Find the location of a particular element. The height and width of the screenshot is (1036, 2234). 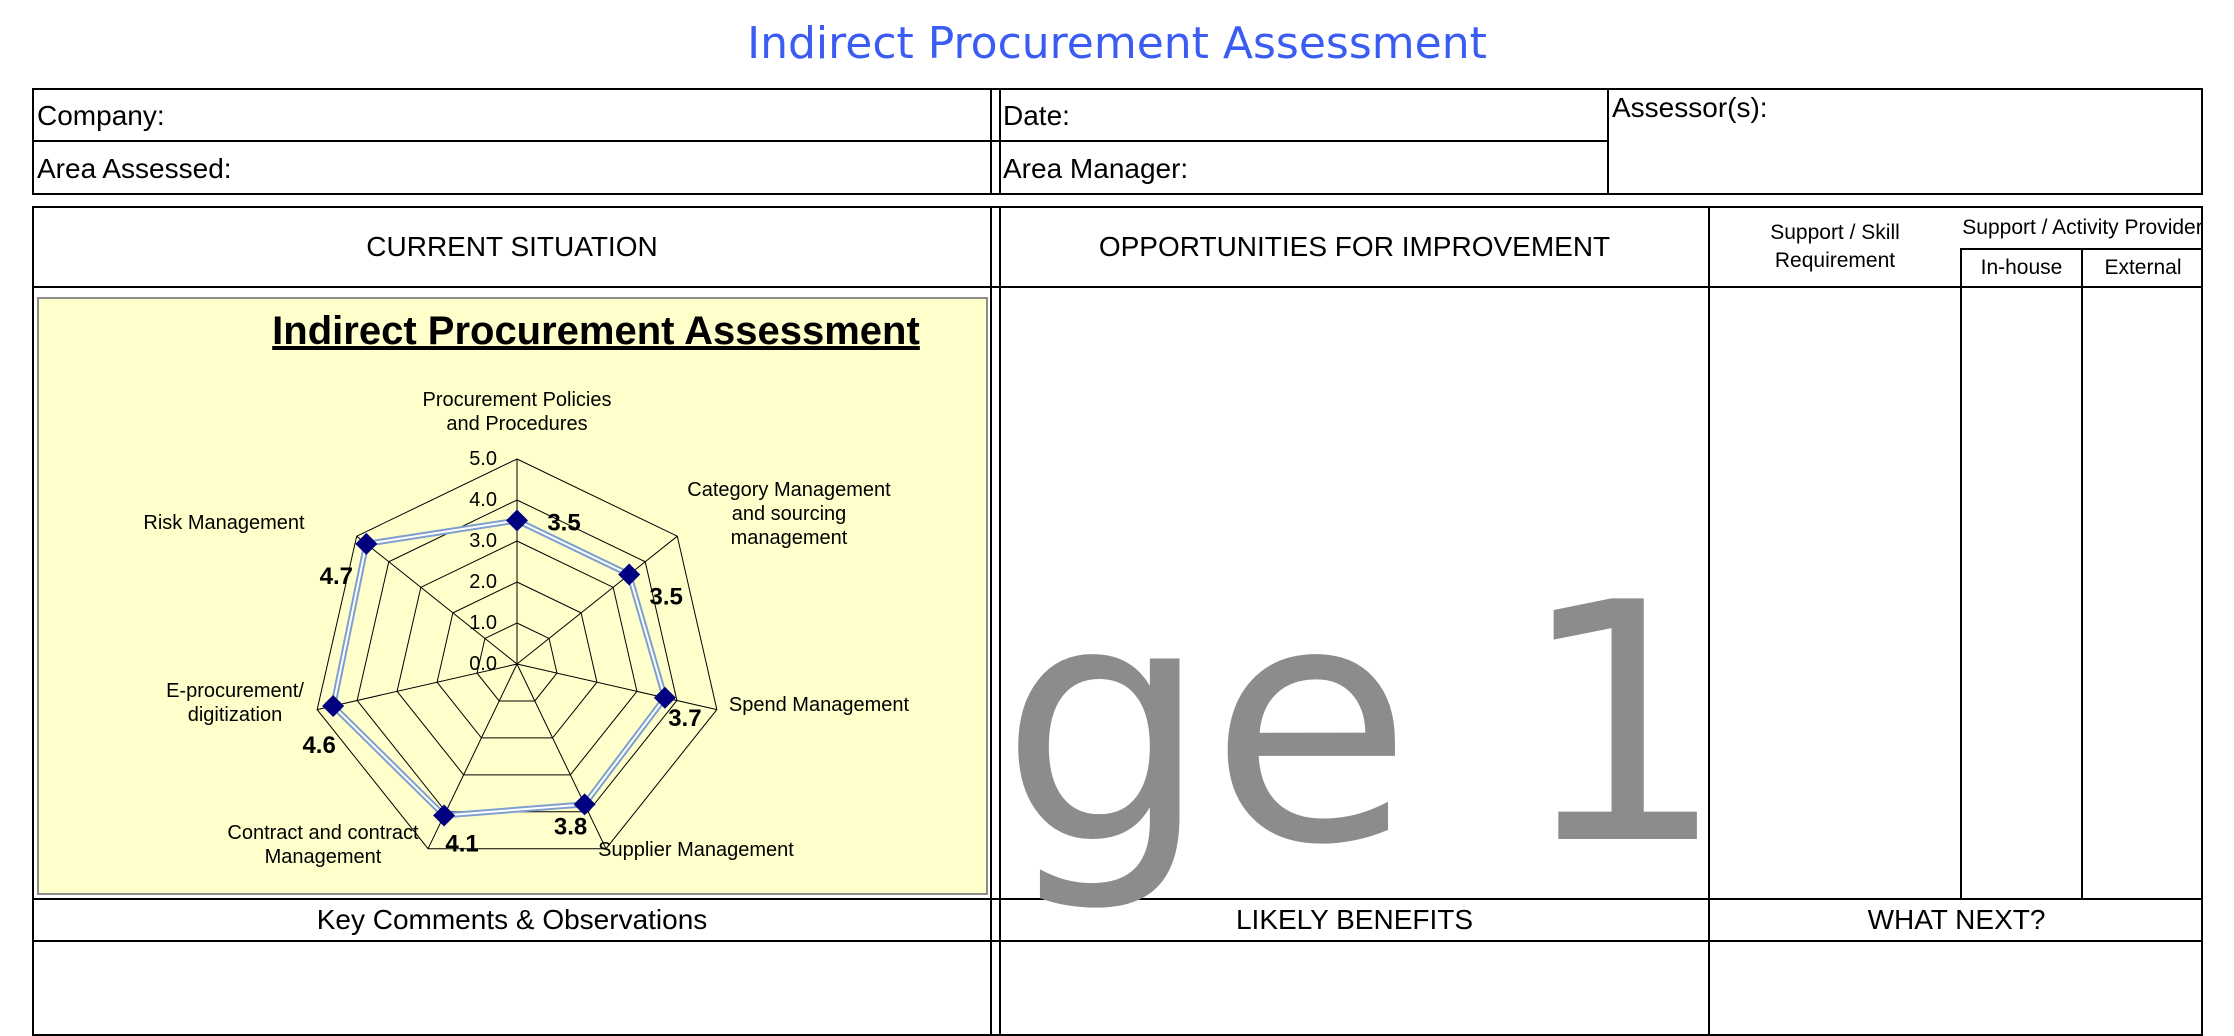

date-label: Date: is located at coordinates (1036, 115).